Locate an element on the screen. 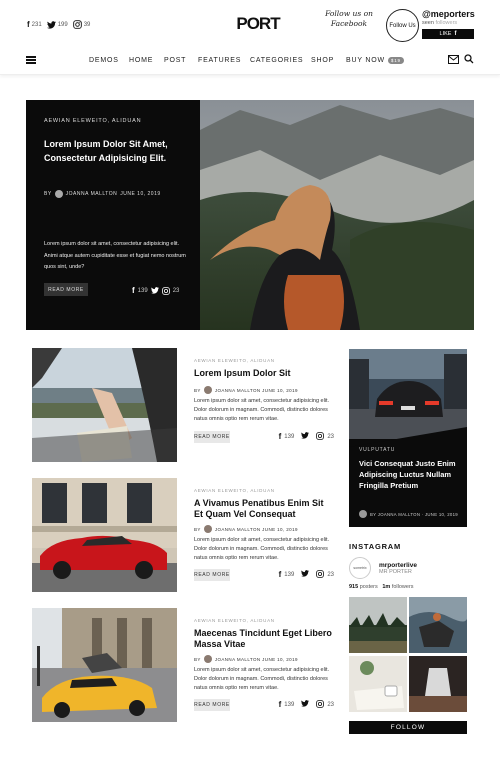 This screenshot has width=500, height=757. instagram-stats: 915 posters 1m followers is located at coordinates (408, 587).